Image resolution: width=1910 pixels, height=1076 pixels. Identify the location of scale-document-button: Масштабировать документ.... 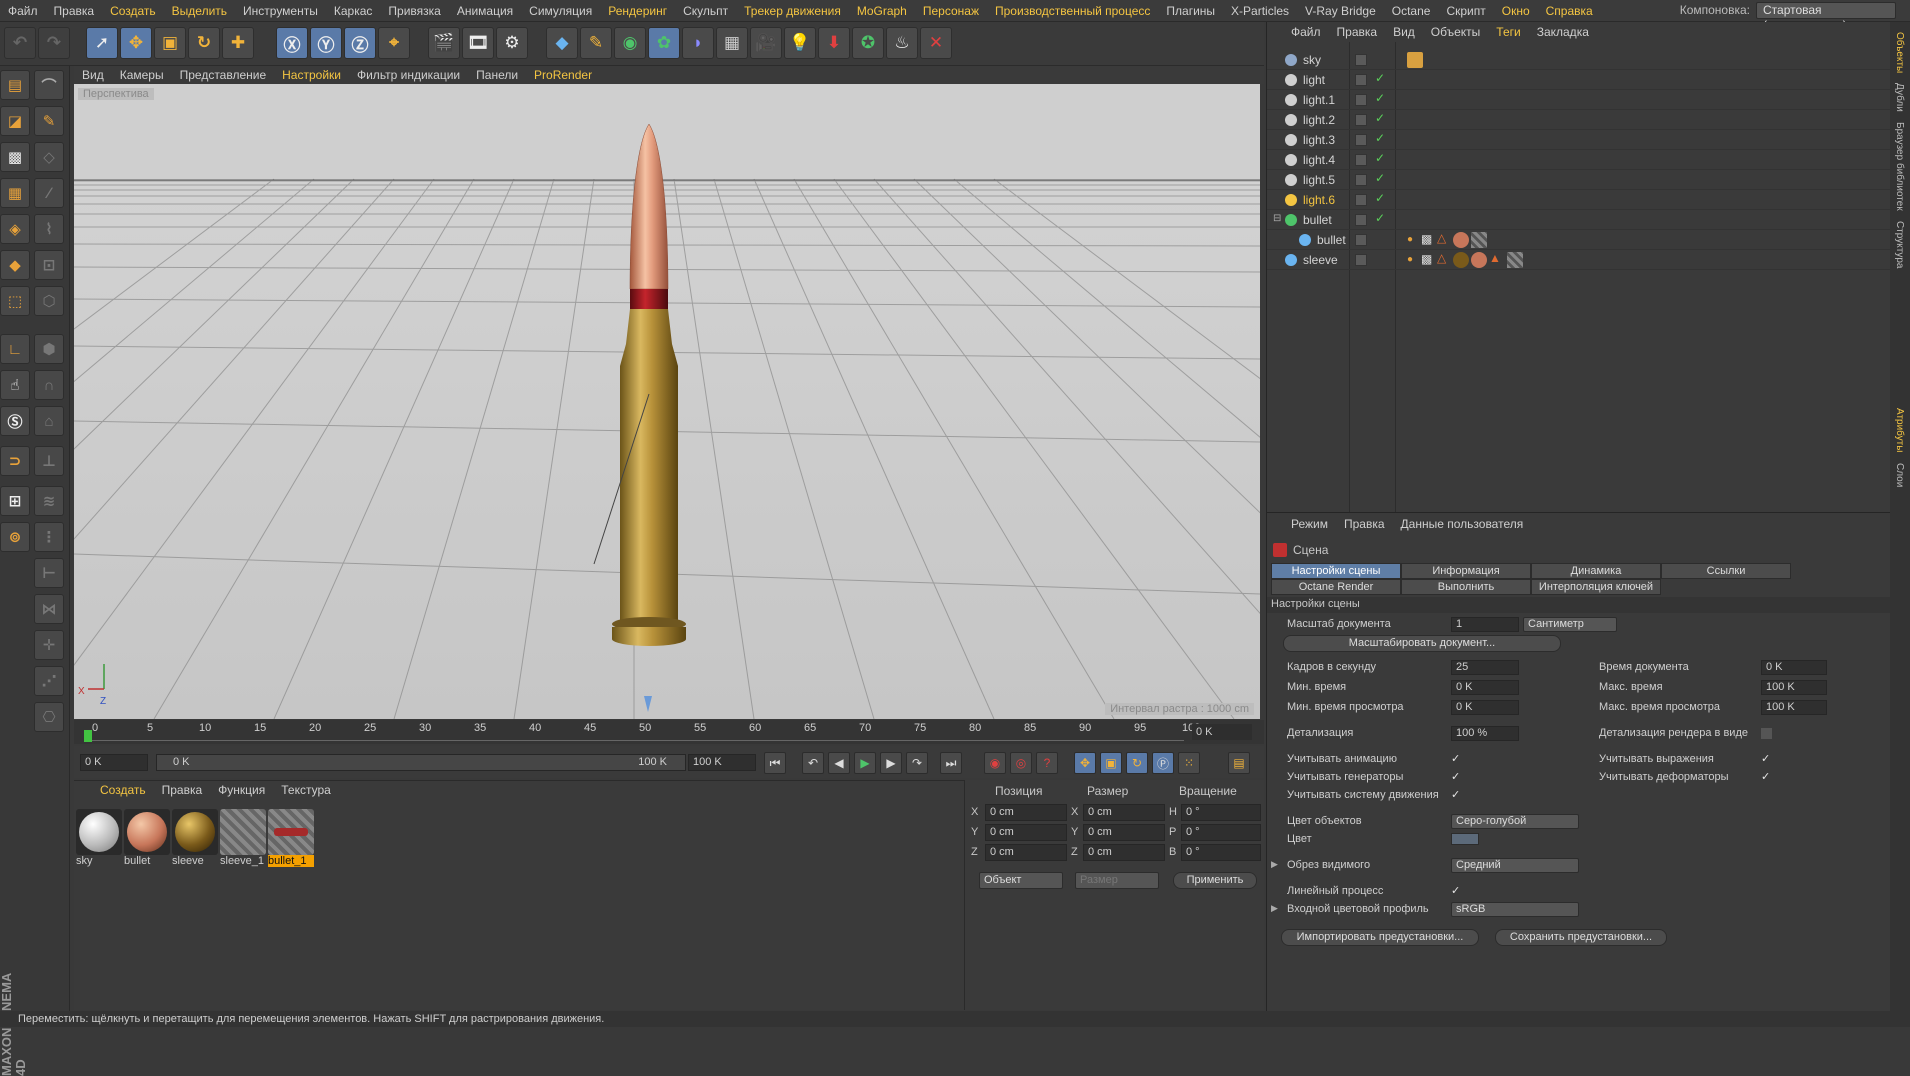
(1422, 643).